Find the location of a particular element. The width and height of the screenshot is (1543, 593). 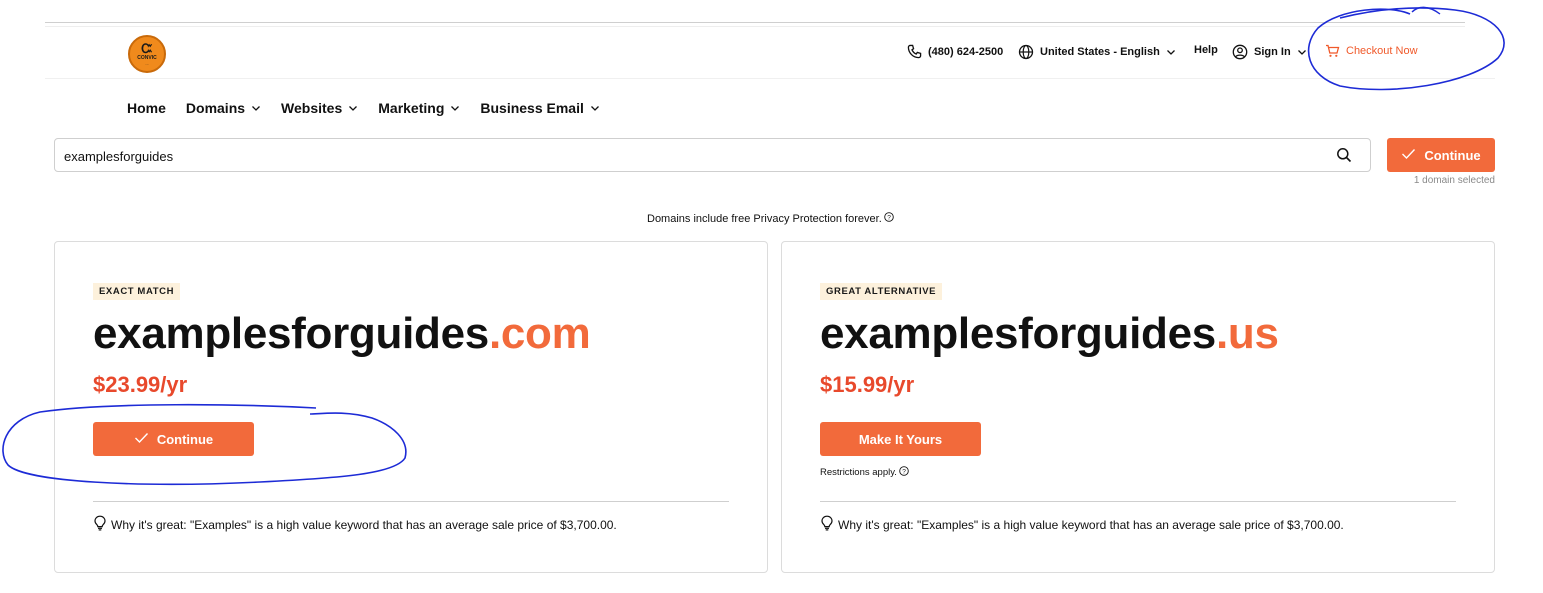

restrictions-note: Restrictions apply. ? is located at coordinates (864, 472).